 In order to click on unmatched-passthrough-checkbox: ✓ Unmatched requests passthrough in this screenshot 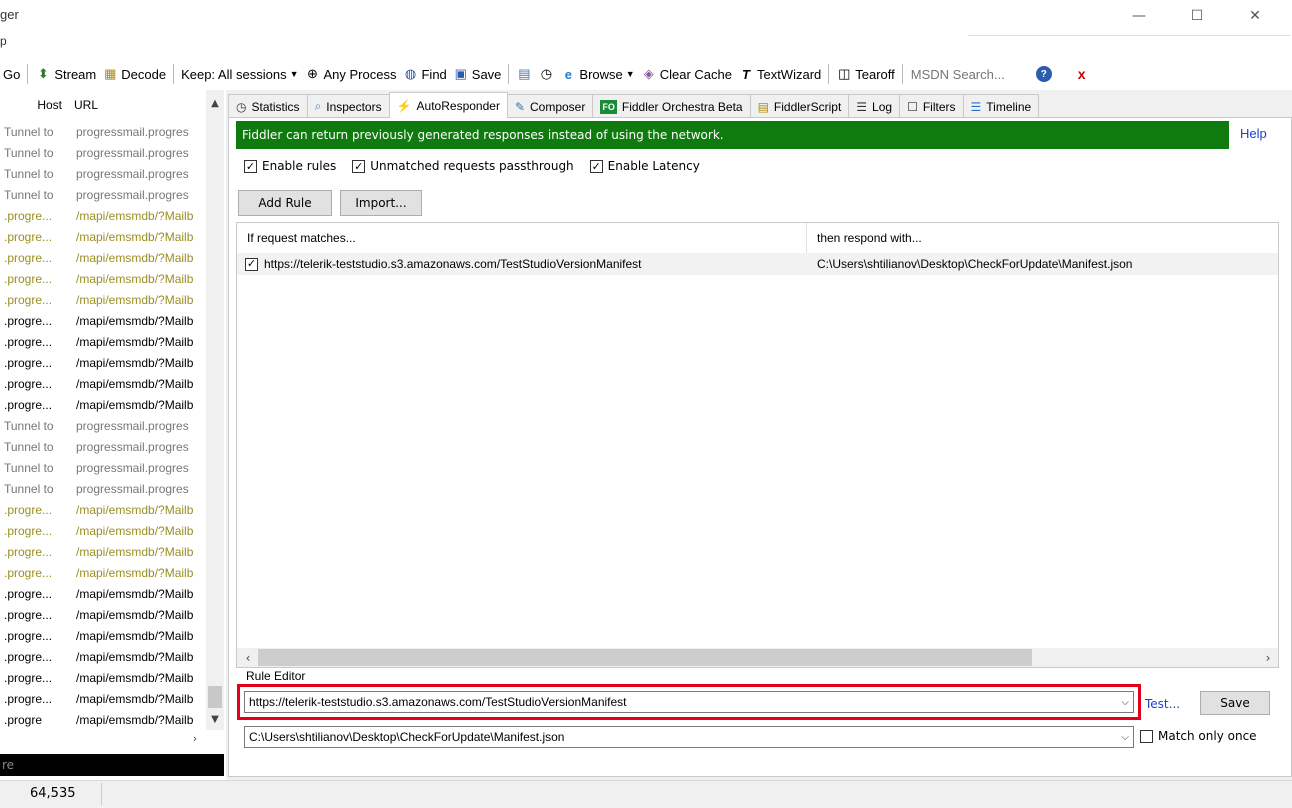, I will do `click(463, 166)`.